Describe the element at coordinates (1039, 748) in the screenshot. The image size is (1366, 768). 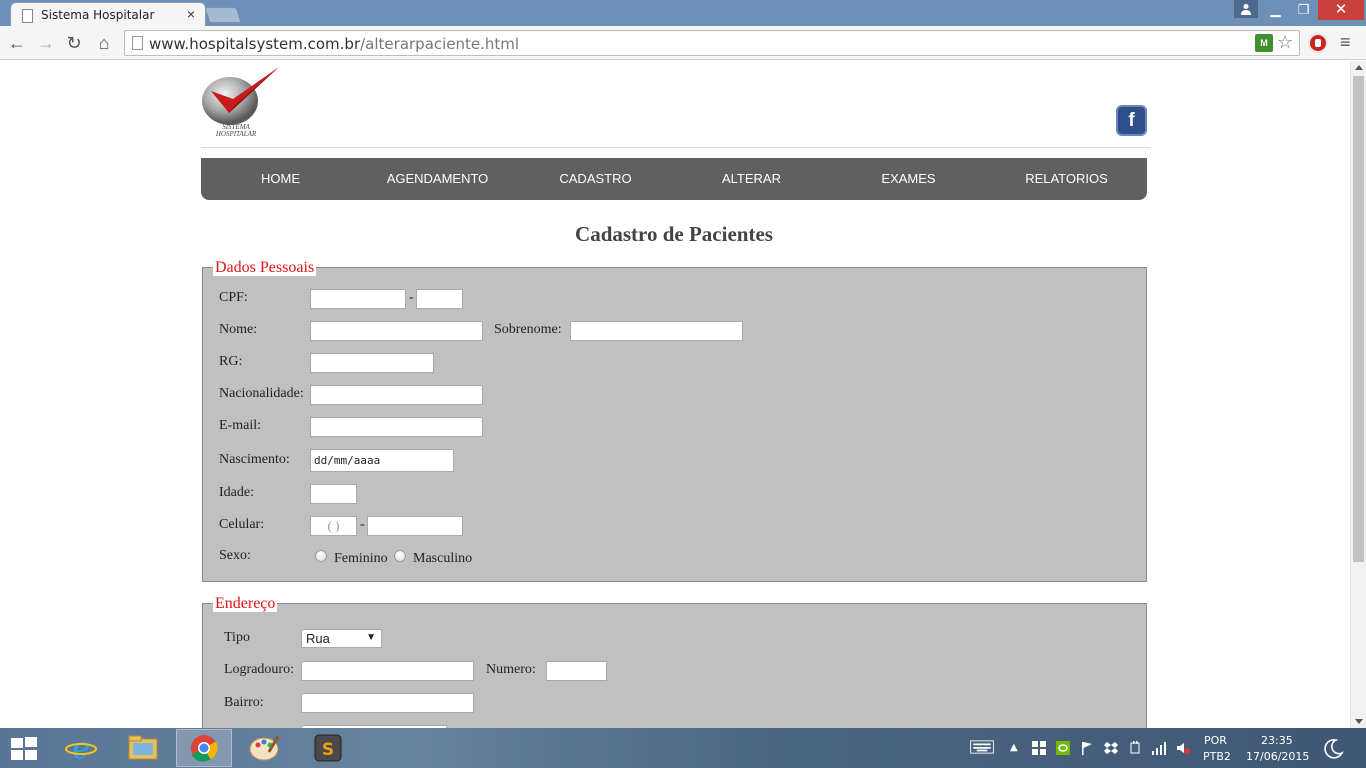
I see `windows-icon` at that location.